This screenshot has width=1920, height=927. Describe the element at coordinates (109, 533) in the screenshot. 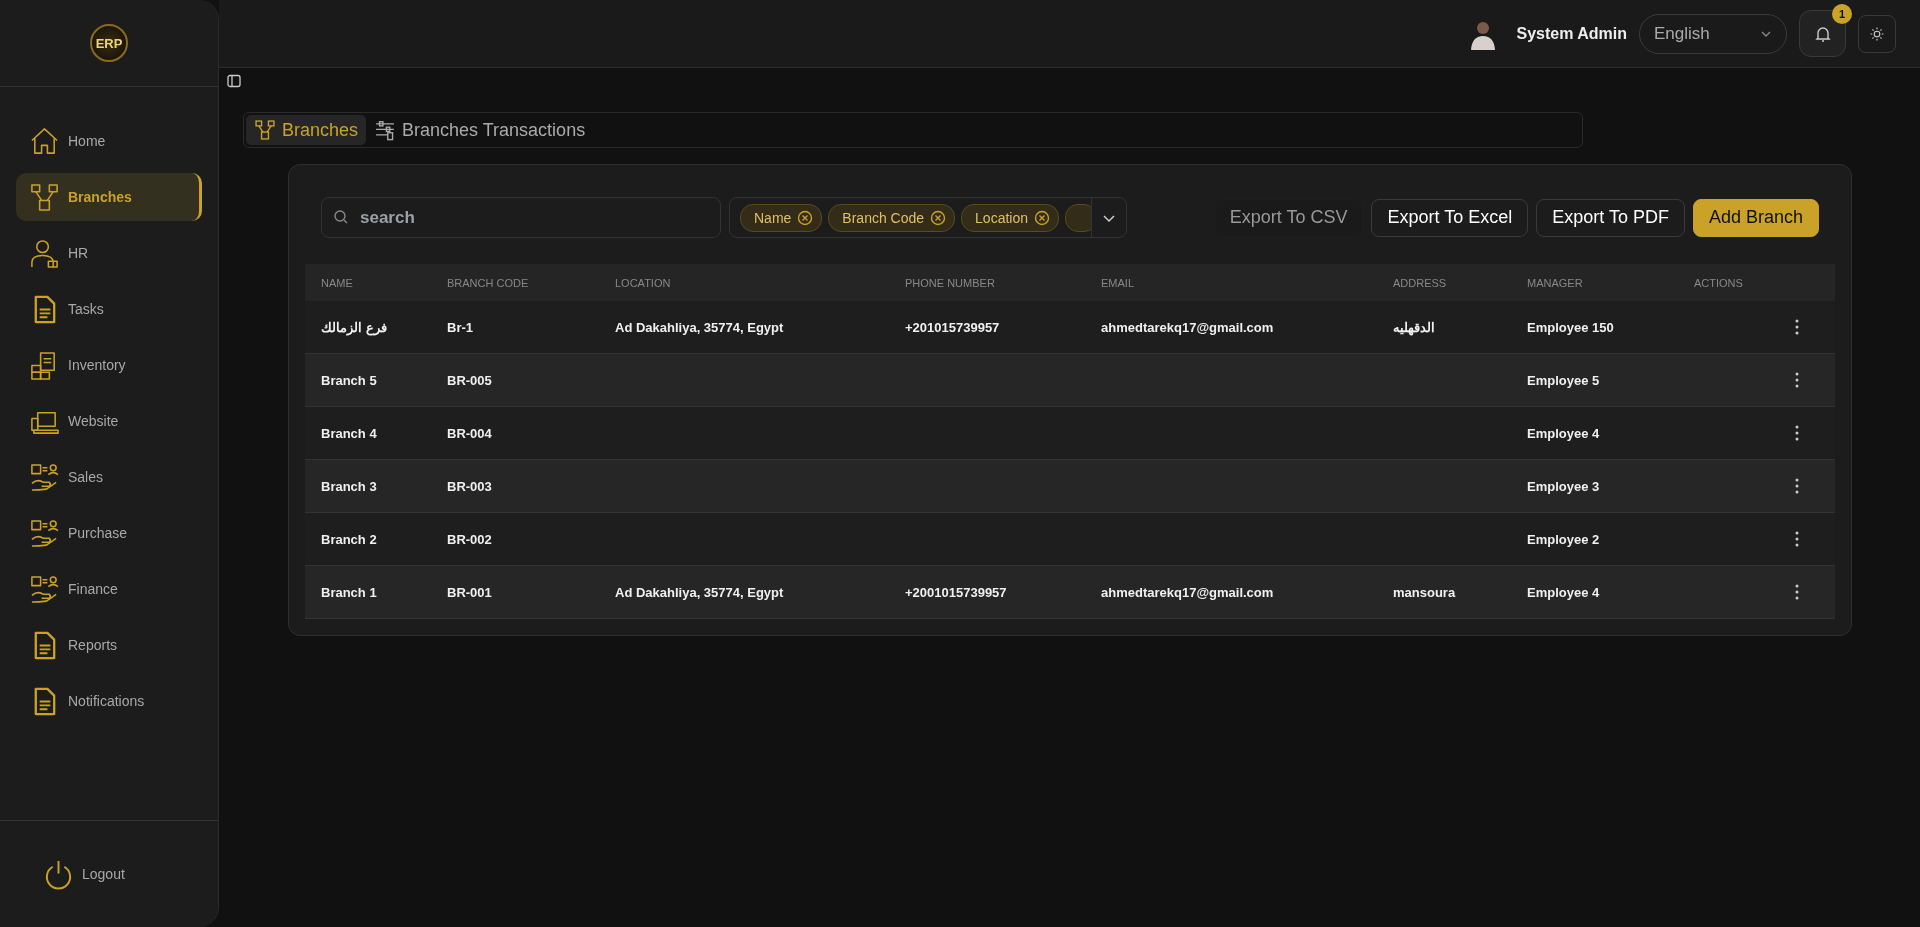

I see `sidebar-item: Purchase` at that location.